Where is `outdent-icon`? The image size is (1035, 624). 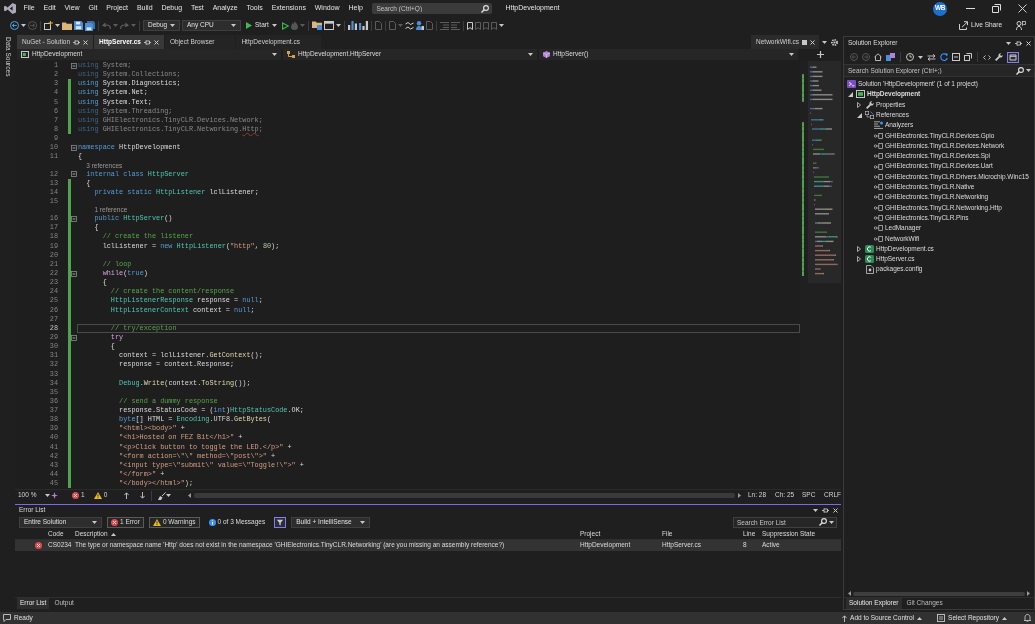 outdent-icon is located at coordinates (455, 25).